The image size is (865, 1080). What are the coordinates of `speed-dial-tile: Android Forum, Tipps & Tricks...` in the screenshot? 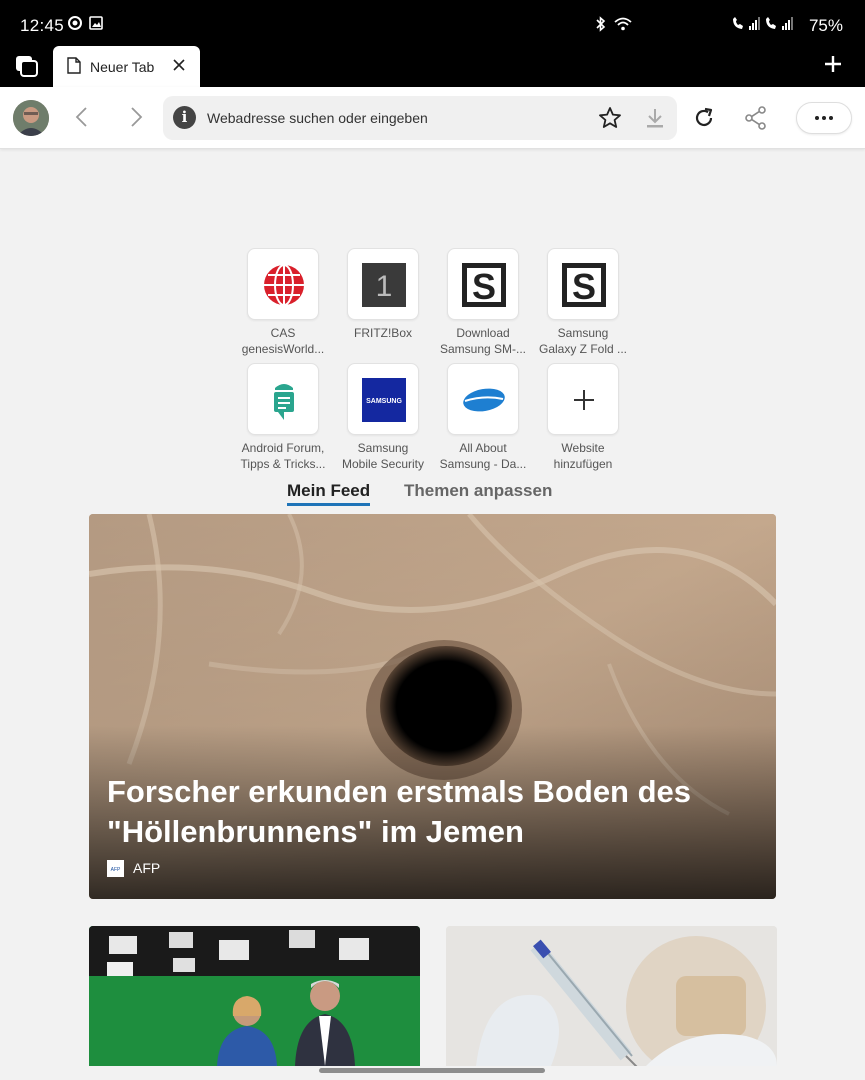 It's located at (283, 417).